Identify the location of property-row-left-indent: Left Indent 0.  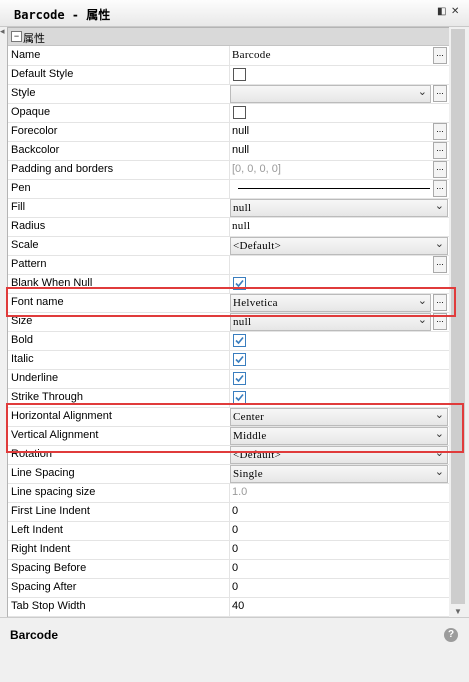
(228, 531).